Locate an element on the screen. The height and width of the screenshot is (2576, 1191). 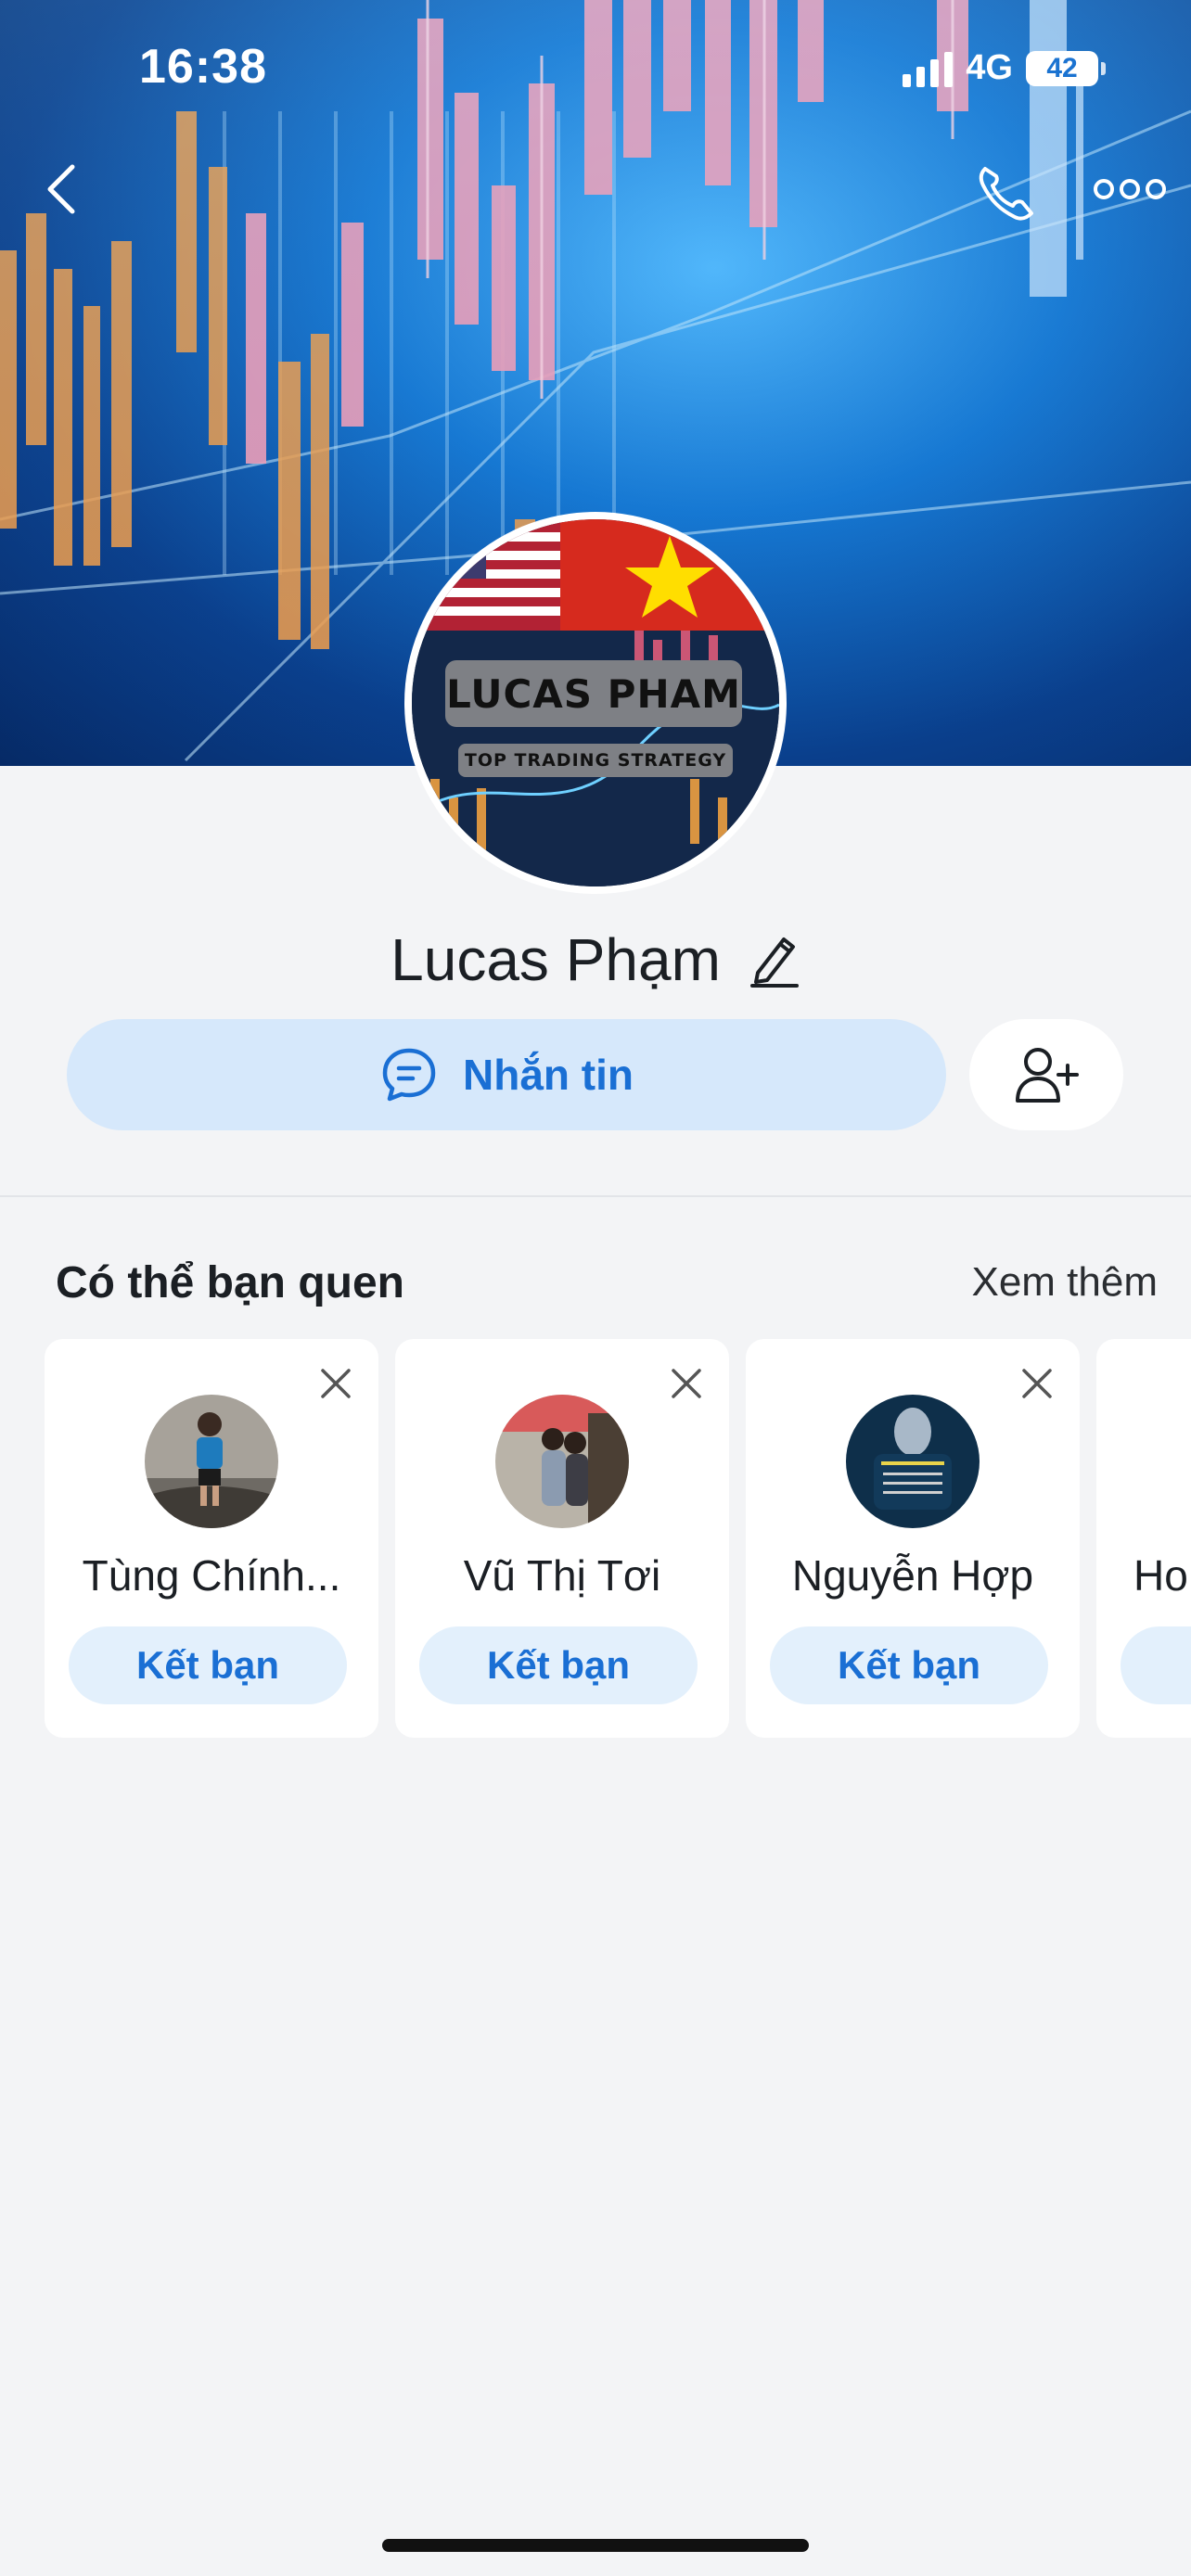
signal-icon is located at coordinates (929, 68).